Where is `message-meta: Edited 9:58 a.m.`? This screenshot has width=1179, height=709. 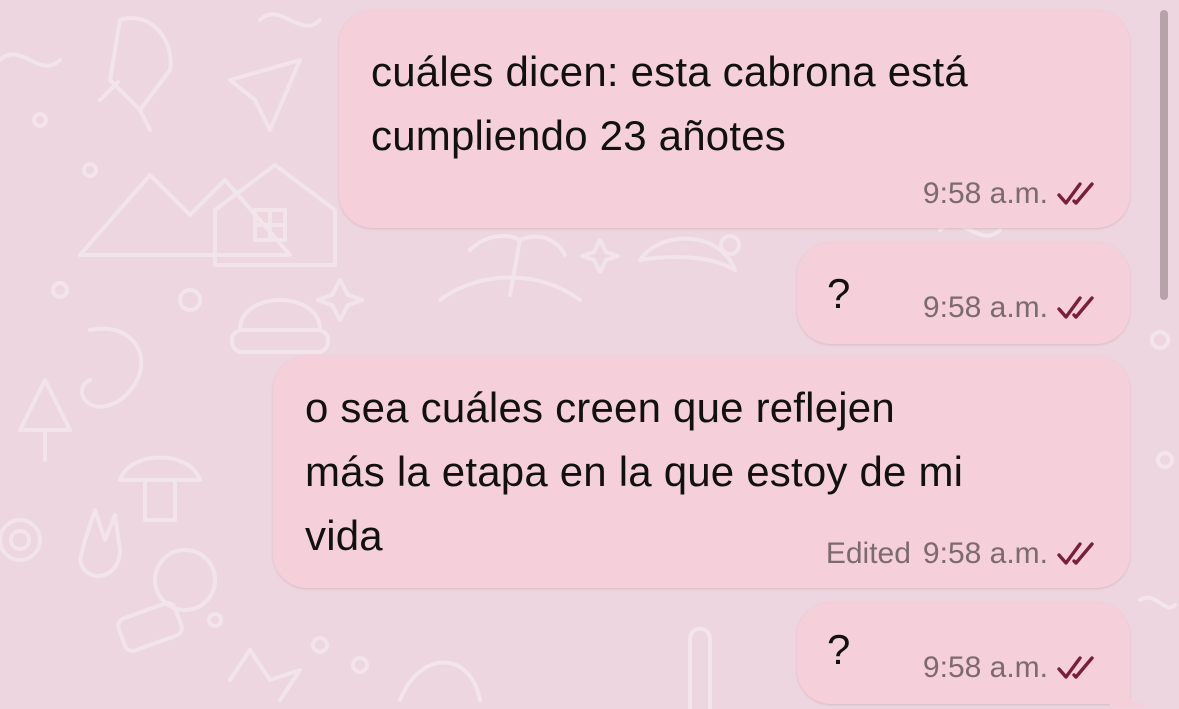
message-meta: Edited 9:58 a.m. is located at coordinates (964, 554).